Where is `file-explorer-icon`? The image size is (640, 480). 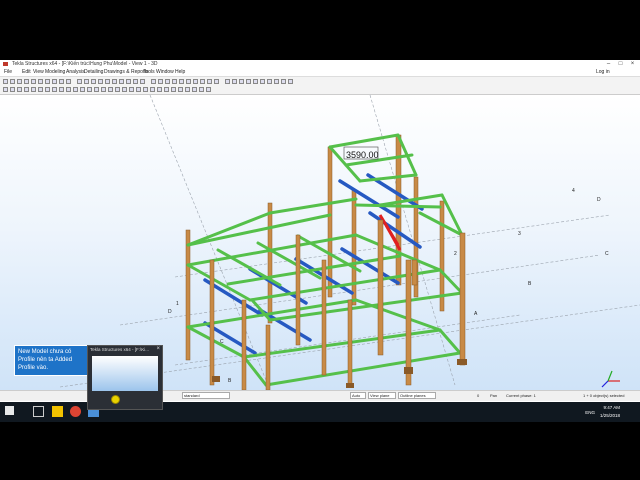 file-explorer-icon is located at coordinates (57, 411).